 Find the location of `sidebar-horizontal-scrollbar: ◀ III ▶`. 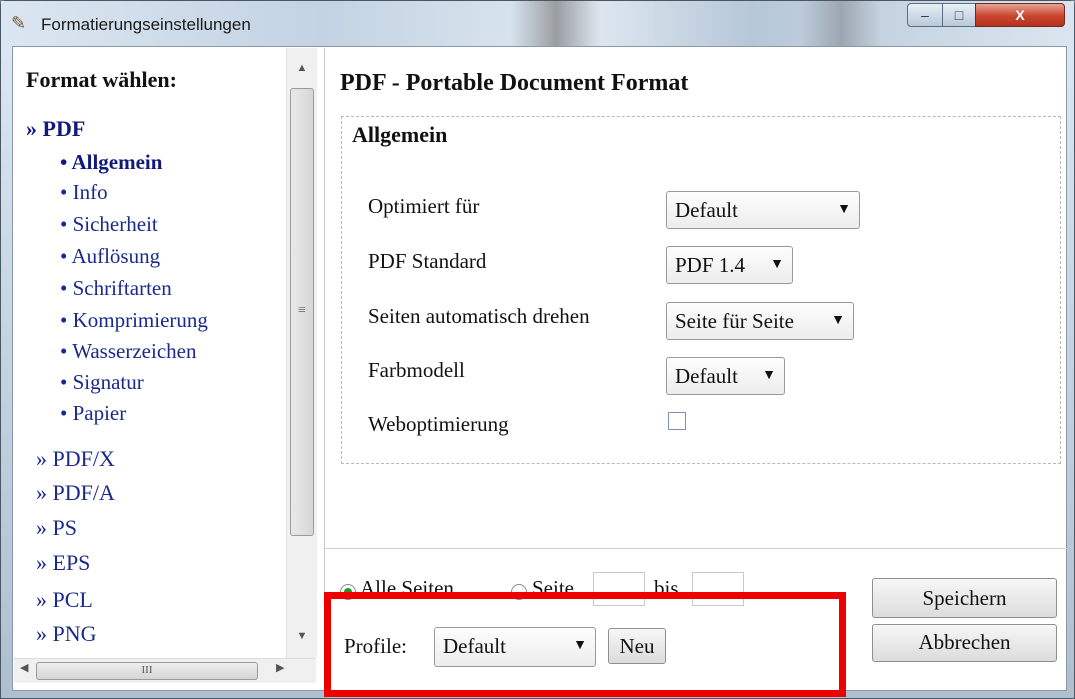

sidebar-horizontal-scrollbar: ◀ III ▶ is located at coordinates (165, 670).